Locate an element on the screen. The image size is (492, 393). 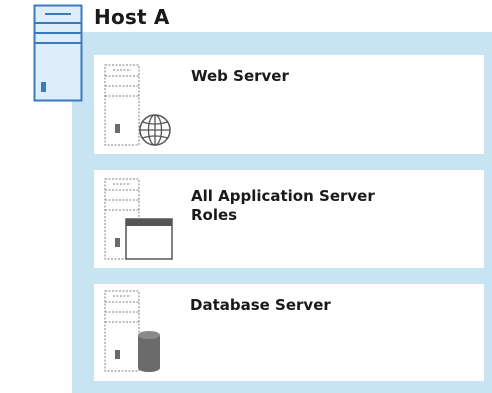
server-database-icon is located at coordinates (132, 331).